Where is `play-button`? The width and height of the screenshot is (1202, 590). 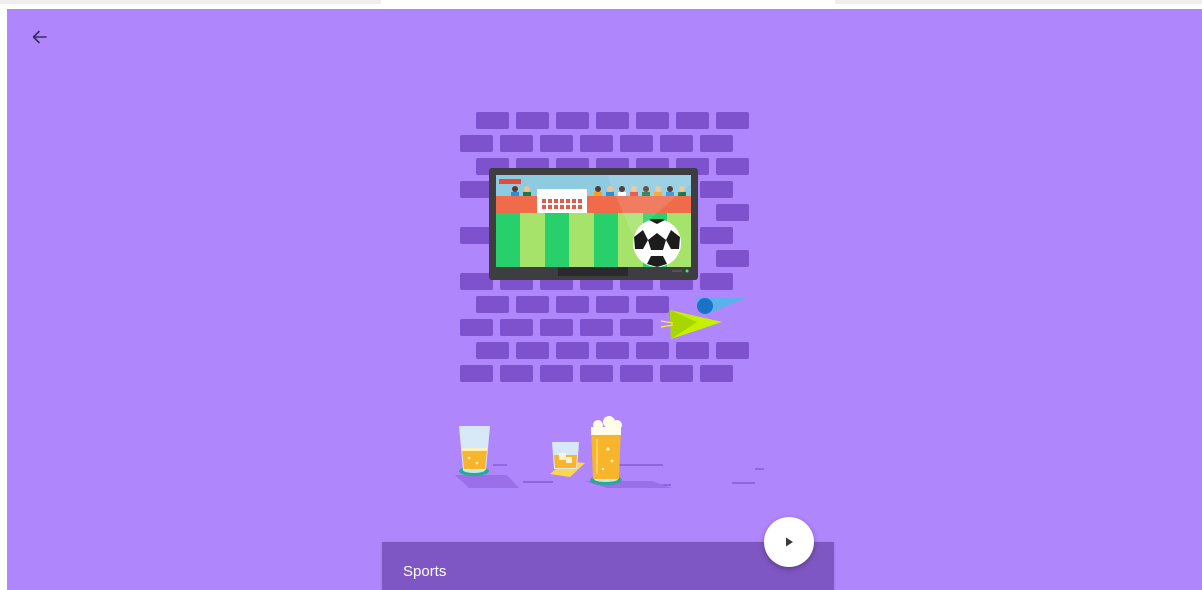
play-button is located at coordinates (789, 542).